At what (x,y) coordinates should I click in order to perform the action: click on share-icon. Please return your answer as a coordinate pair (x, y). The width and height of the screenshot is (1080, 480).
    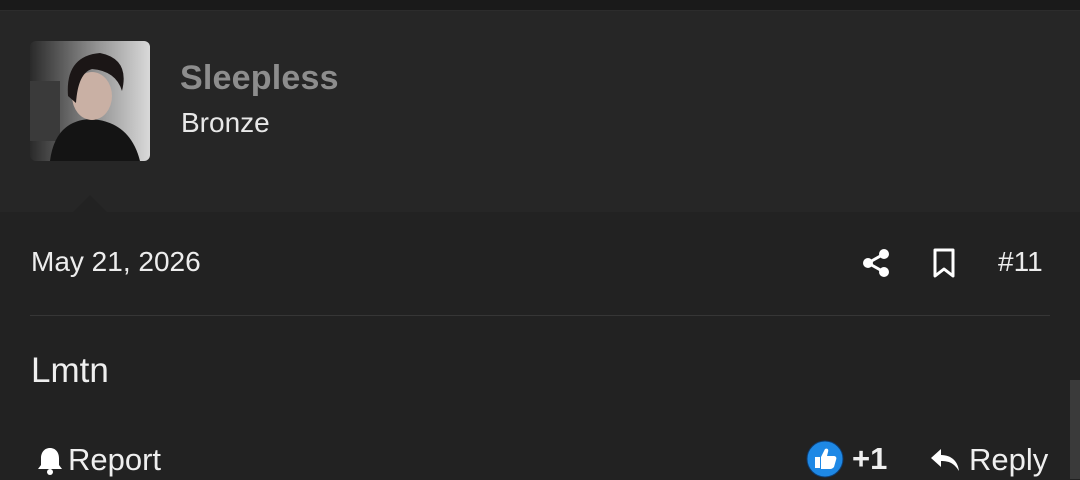
    Looking at the image, I should click on (876, 263).